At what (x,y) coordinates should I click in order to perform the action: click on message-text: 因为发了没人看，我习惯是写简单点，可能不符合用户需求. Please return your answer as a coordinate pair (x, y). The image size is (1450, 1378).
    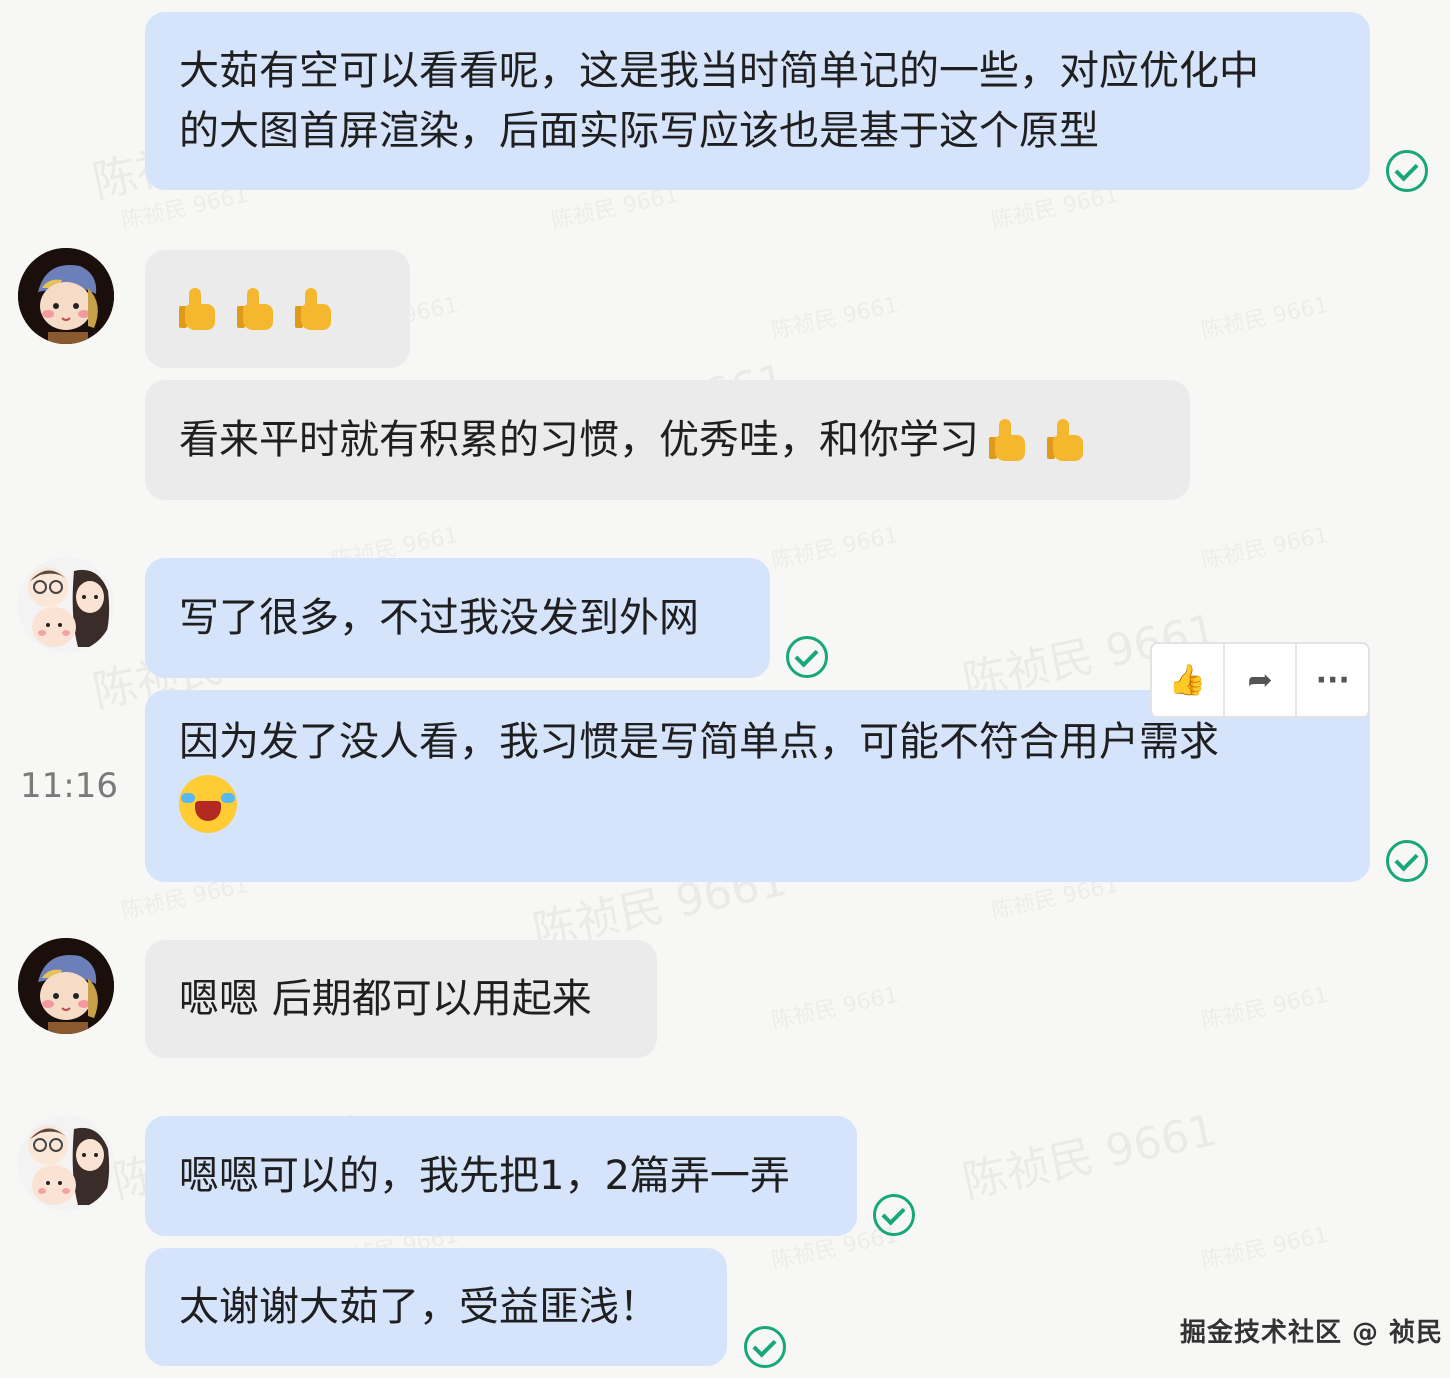
    Looking at the image, I should click on (699, 742).